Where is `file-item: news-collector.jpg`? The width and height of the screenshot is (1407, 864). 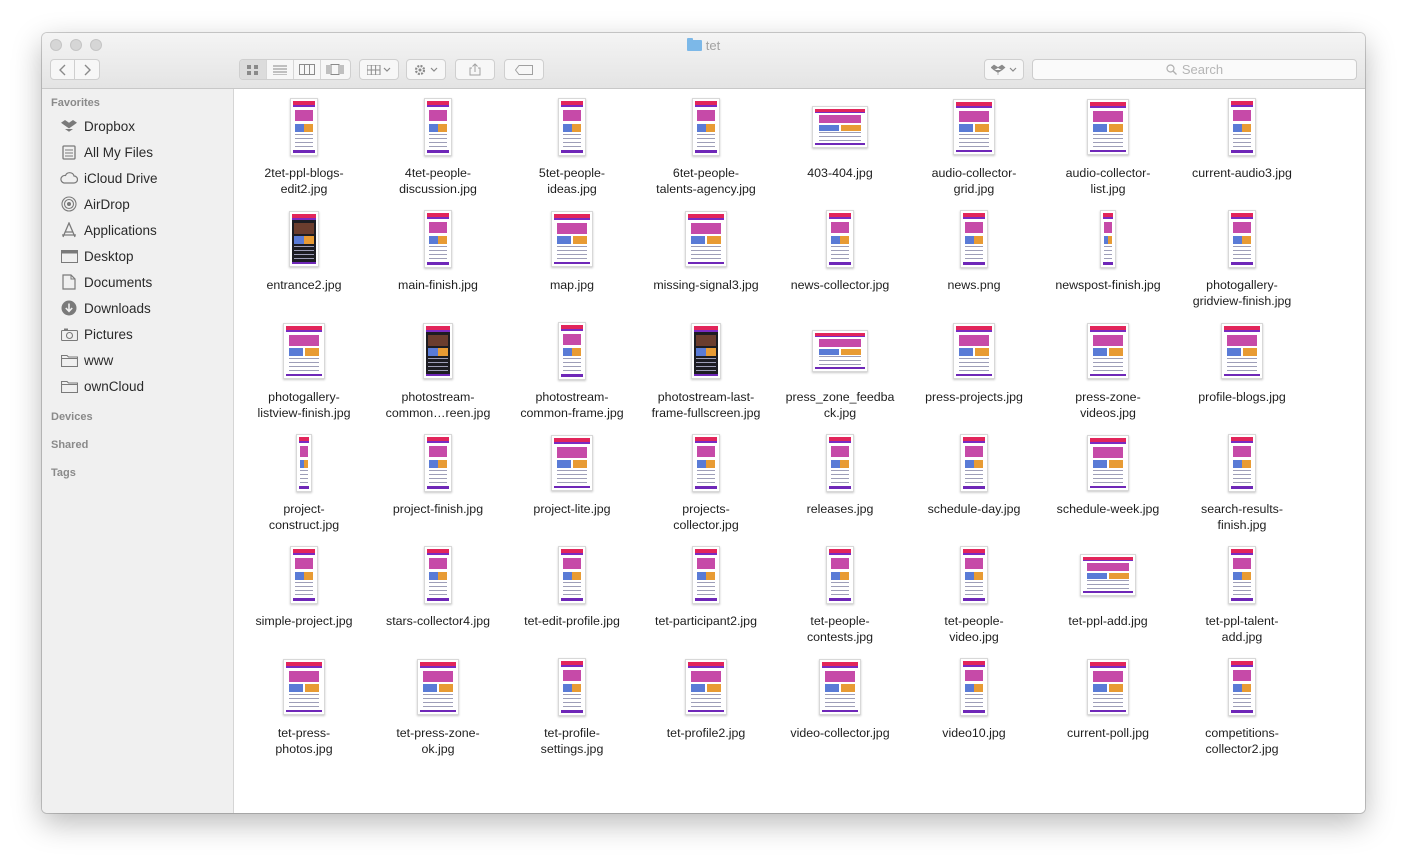
file-item: news-collector.jpg is located at coordinates (840, 250).